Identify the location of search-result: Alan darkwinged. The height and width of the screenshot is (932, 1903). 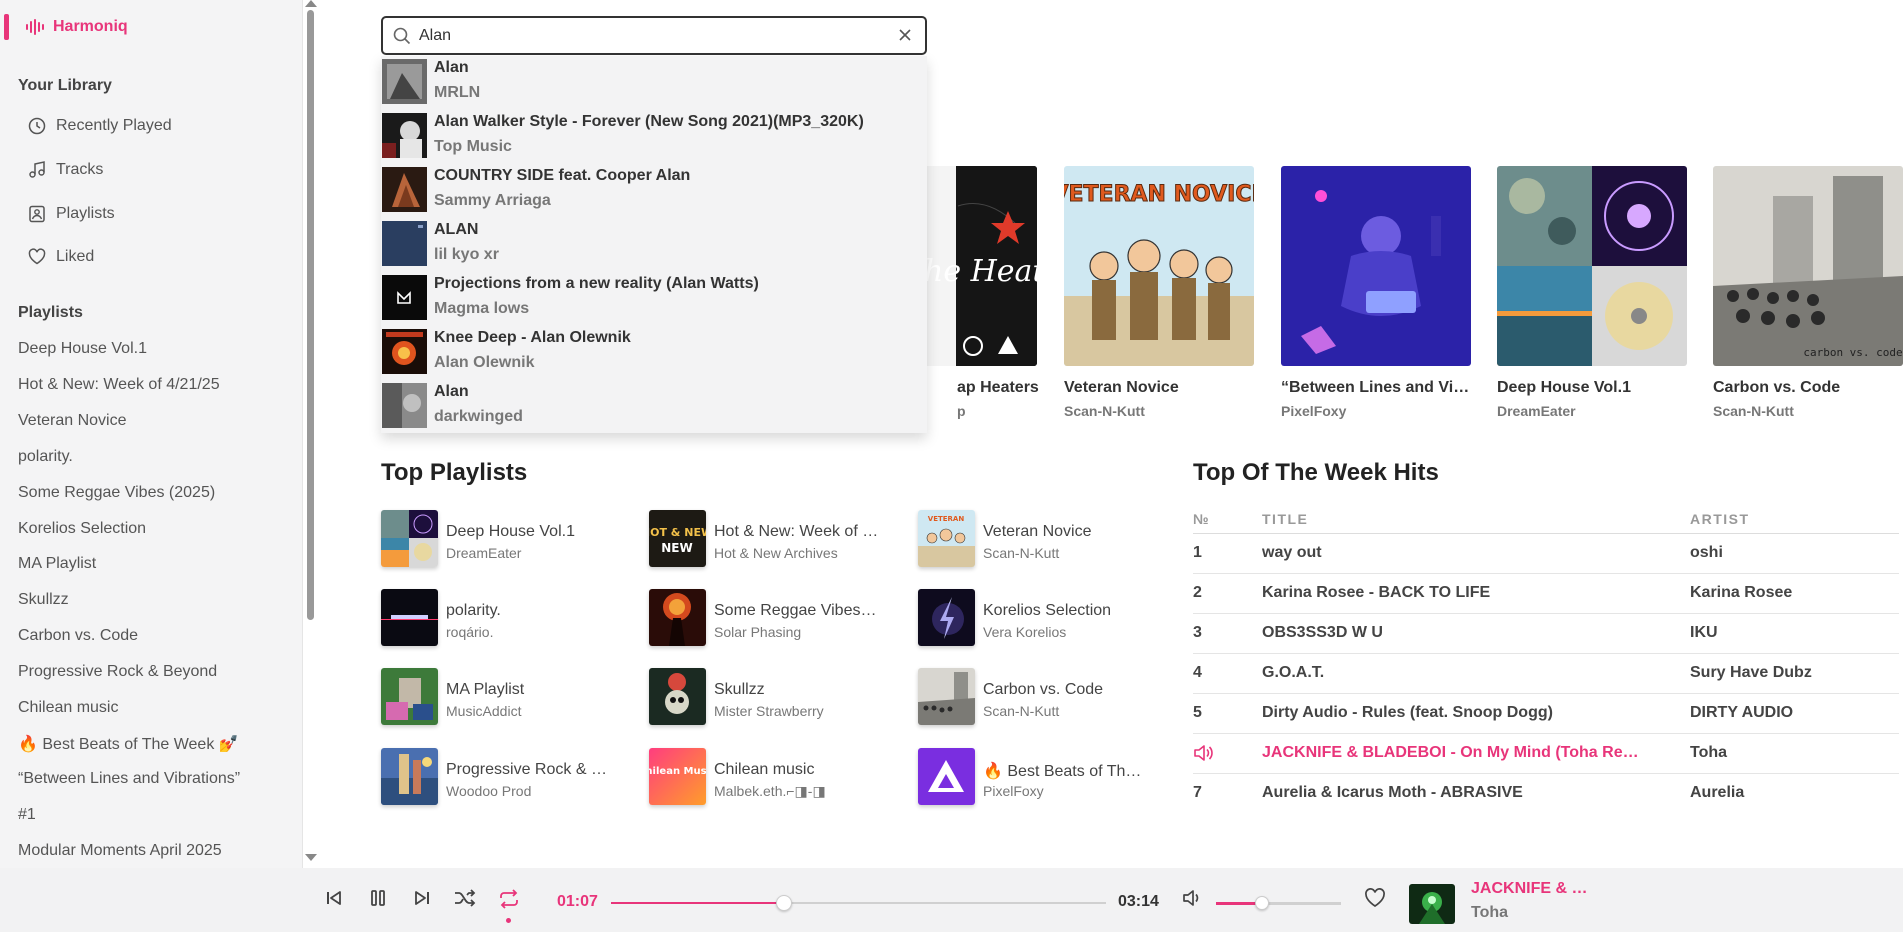
(652, 406).